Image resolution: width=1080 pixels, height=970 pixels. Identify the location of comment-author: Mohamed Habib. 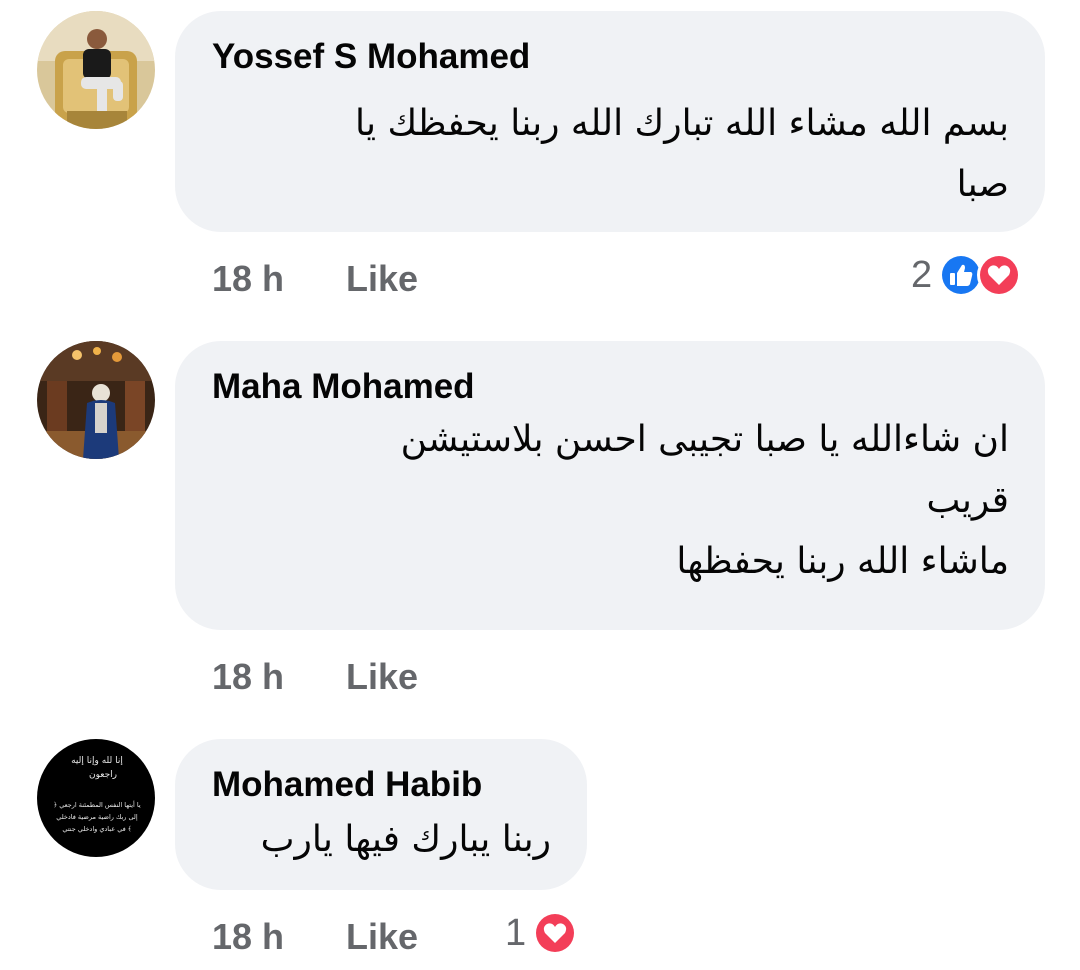
(347, 785).